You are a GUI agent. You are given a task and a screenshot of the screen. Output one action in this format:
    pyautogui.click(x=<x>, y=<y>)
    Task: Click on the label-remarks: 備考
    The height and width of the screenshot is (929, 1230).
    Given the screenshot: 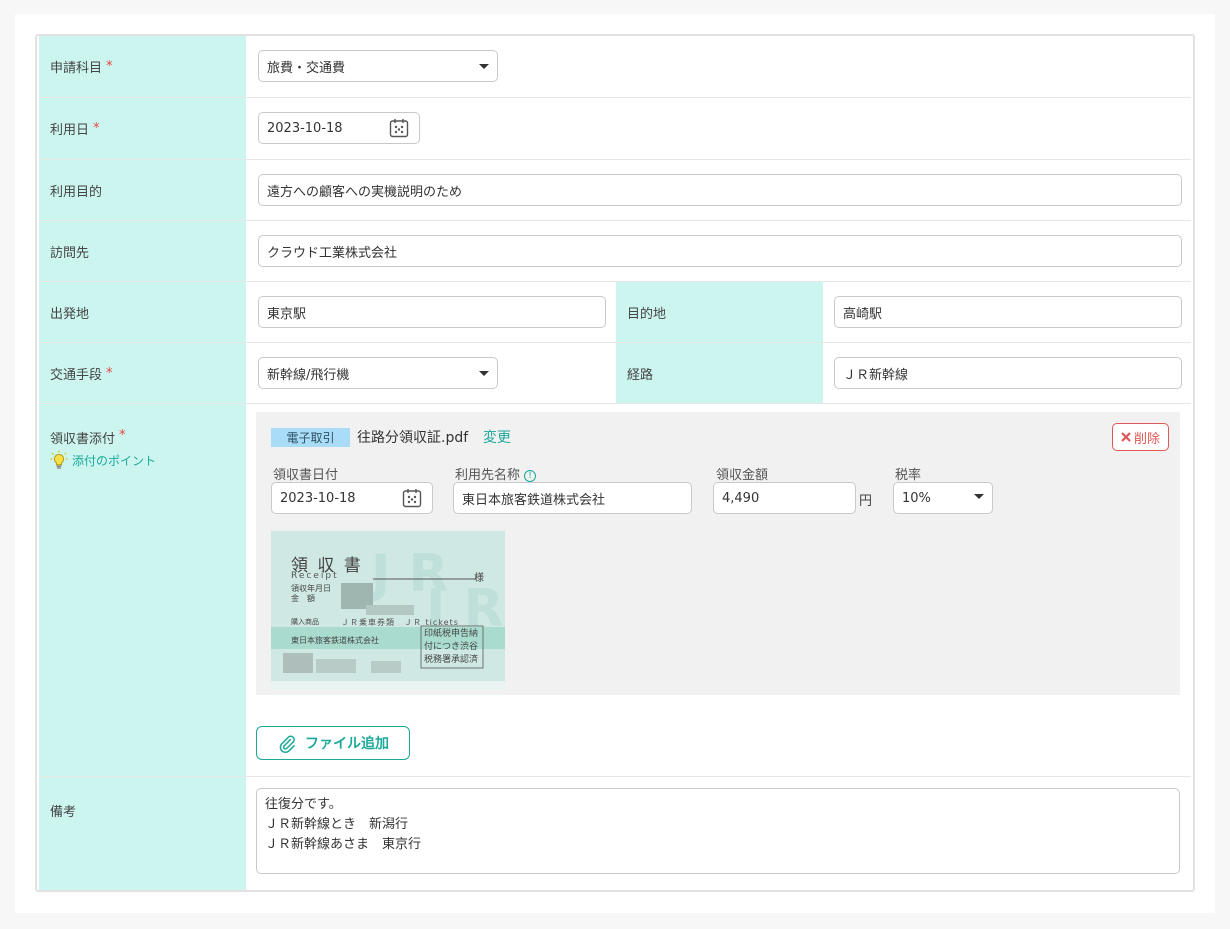 What is the action you would take?
    pyautogui.click(x=142, y=833)
    